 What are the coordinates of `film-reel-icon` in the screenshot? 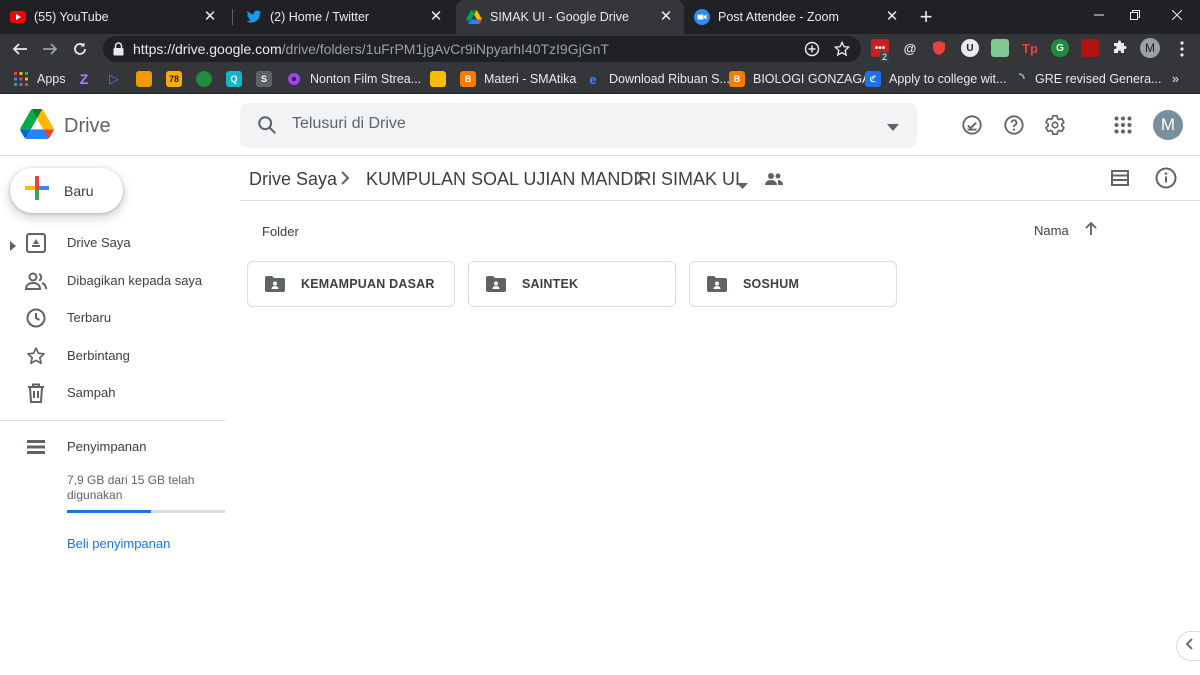 It's located at (294, 79).